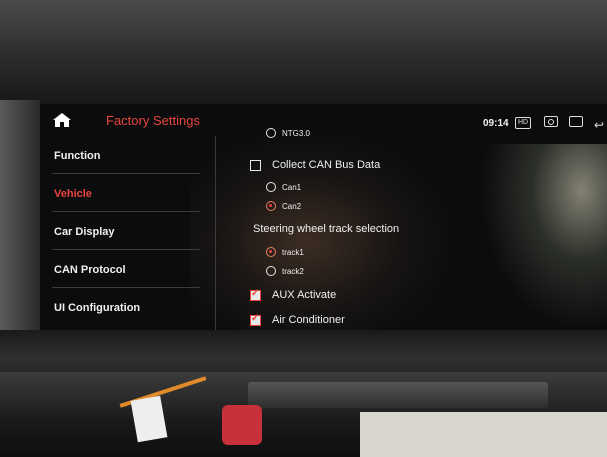  What do you see at coordinates (73, 194) in the screenshot?
I see `sidebar-item-label: Vehicle` at bounding box center [73, 194].